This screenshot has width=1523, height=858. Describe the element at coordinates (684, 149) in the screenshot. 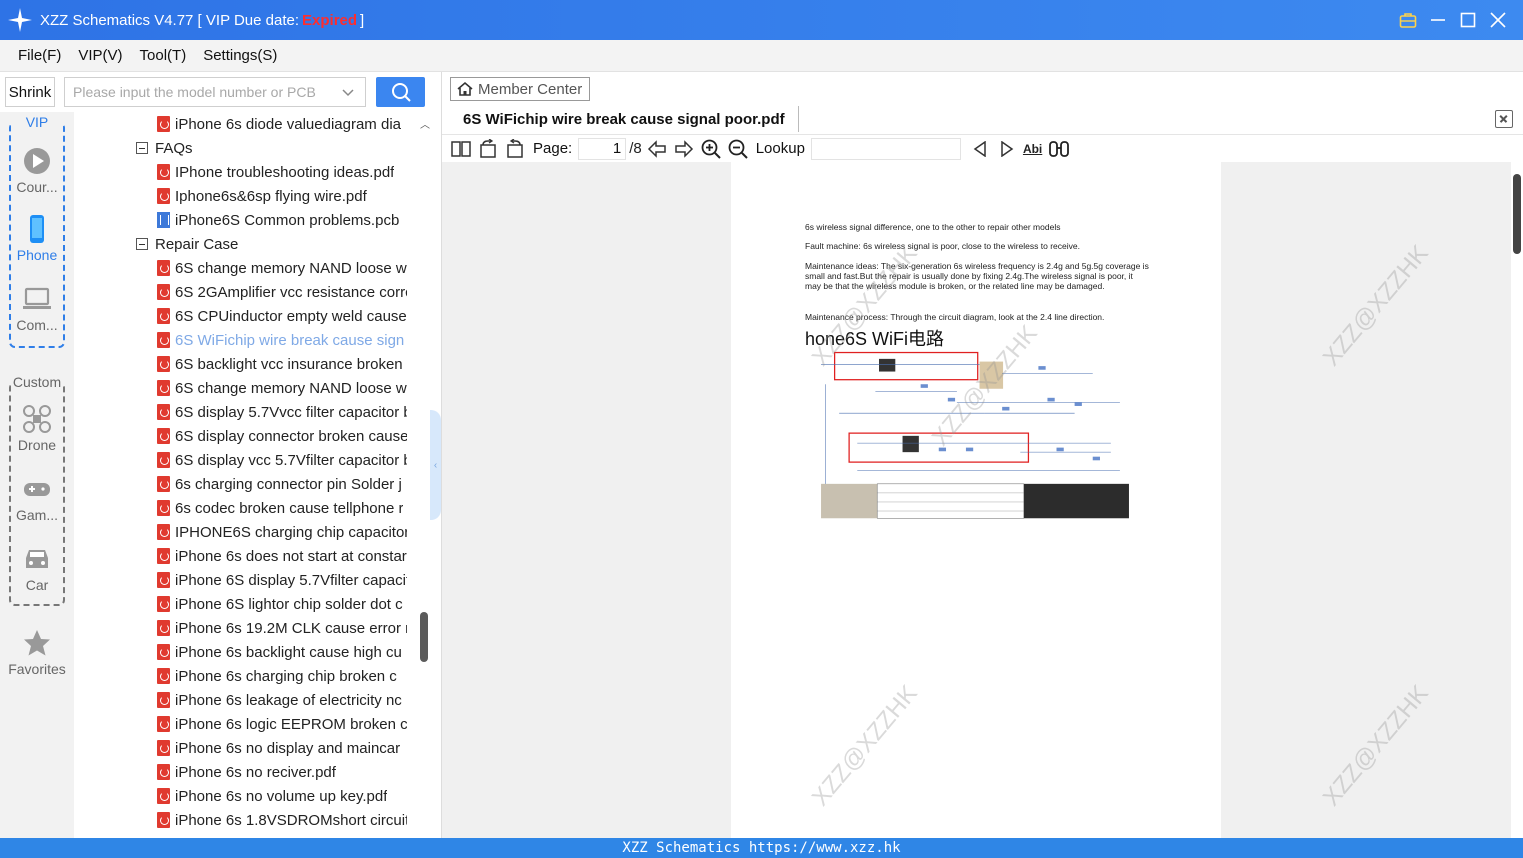

I see `next-page-icon` at that location.